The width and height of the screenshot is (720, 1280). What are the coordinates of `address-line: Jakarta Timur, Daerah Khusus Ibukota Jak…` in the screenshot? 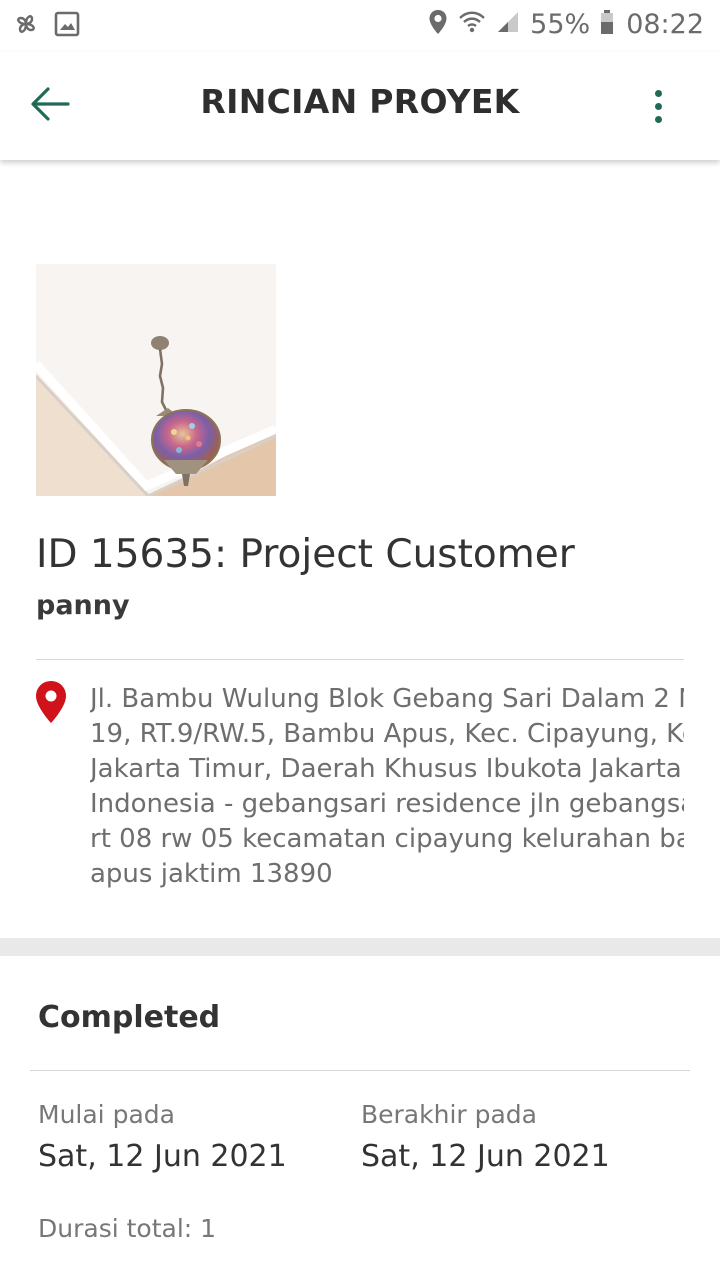 It's located at (386, 769).